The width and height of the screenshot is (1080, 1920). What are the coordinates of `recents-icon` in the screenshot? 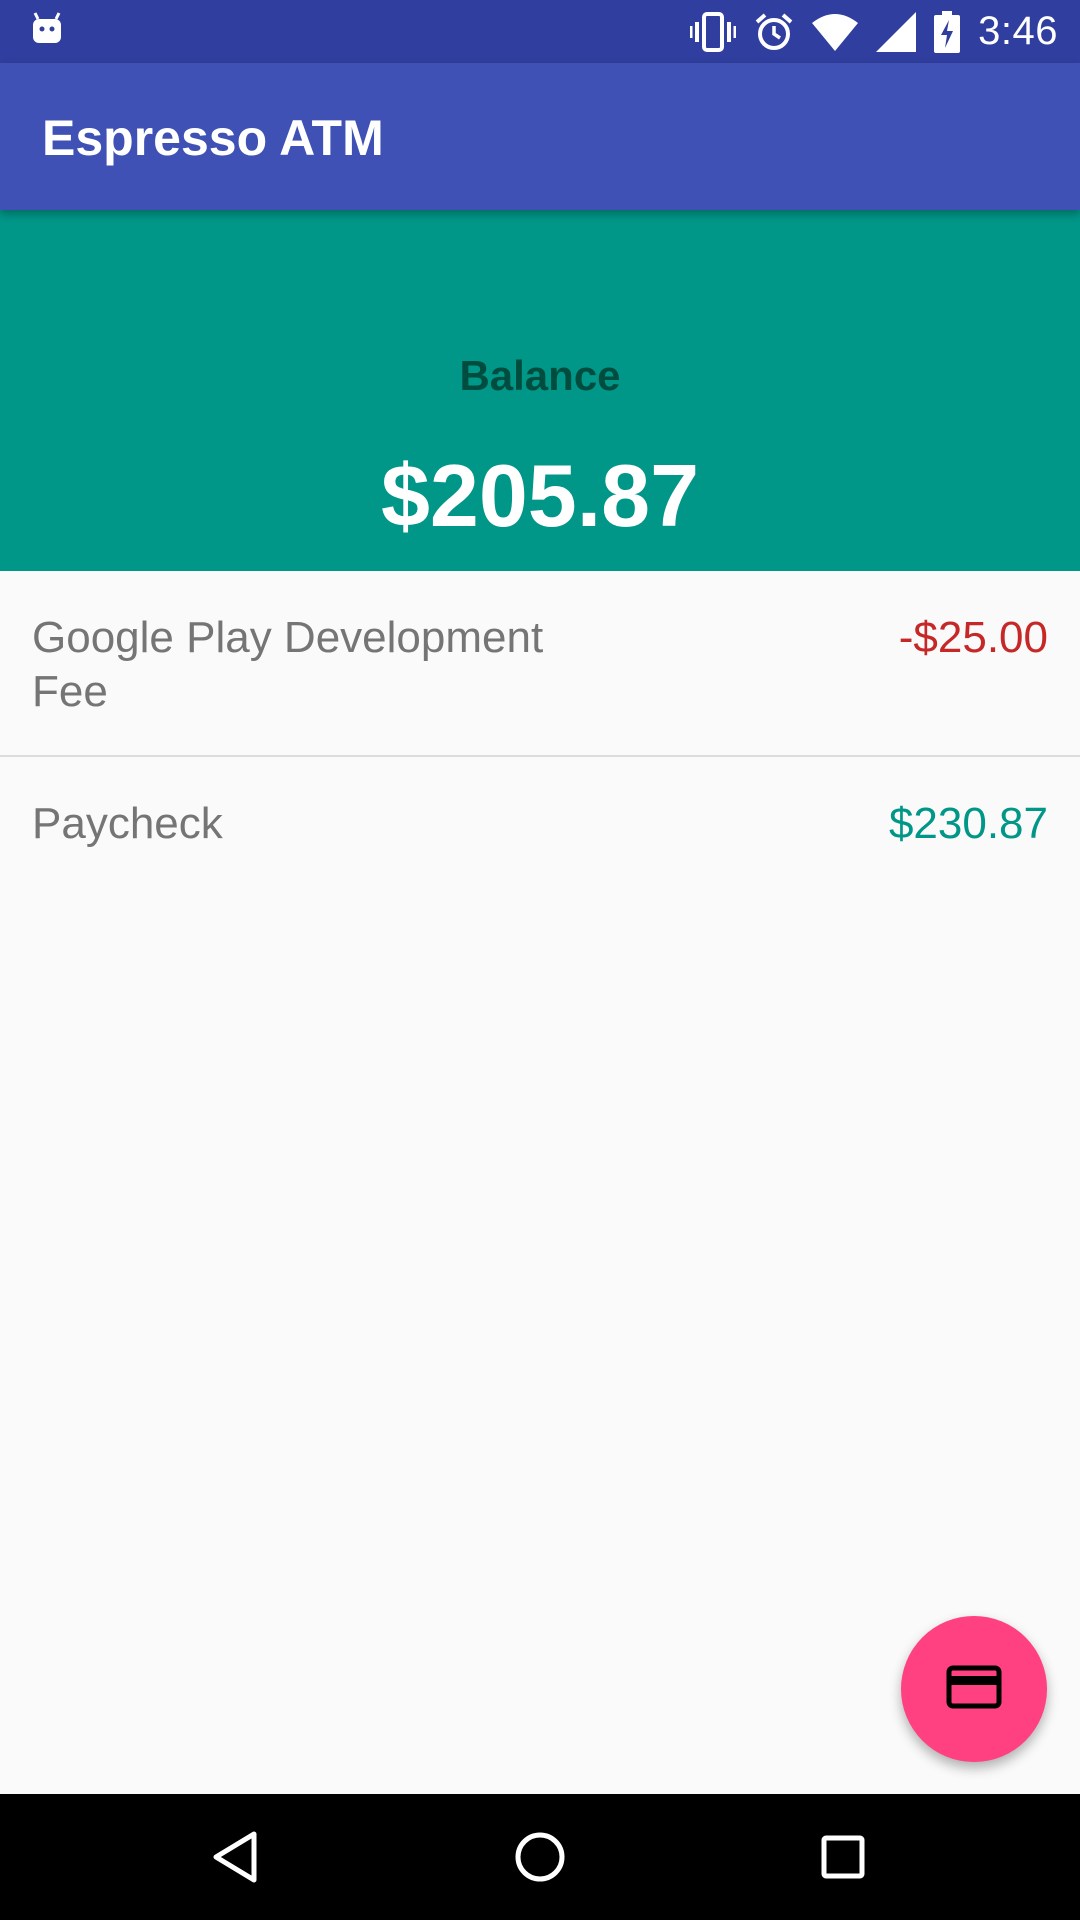 It's located at (843, 1865).